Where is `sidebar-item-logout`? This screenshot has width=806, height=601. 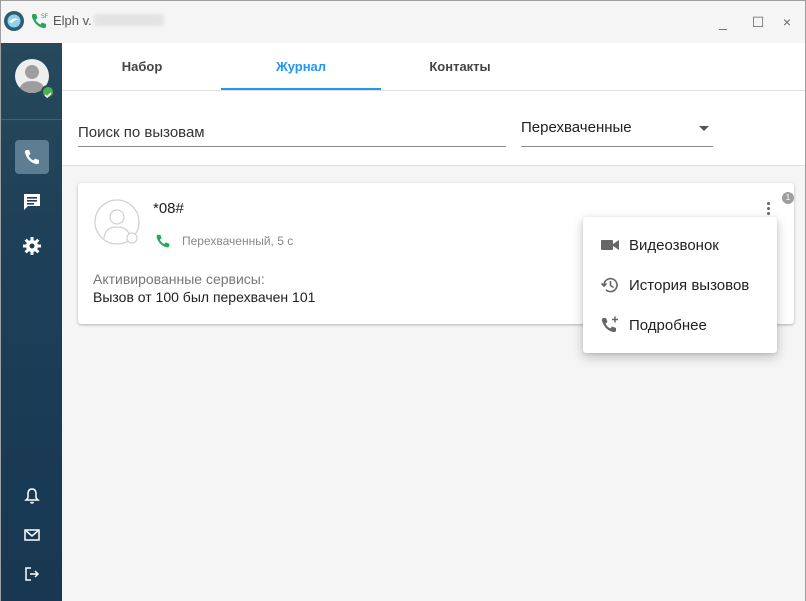
sidebar-item-logout is located at coordinates (32, 574).